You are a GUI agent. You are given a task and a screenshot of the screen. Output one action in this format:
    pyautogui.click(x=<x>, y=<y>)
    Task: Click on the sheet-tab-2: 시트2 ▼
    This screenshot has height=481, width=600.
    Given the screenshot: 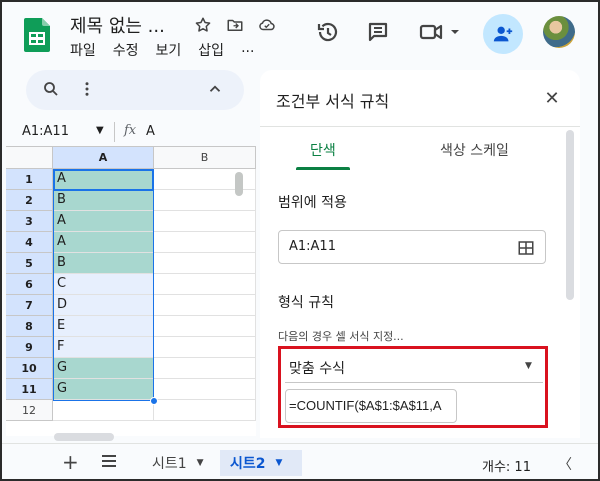 What is the action you would take?
    pyautogui.click(x=261, y=463)
    